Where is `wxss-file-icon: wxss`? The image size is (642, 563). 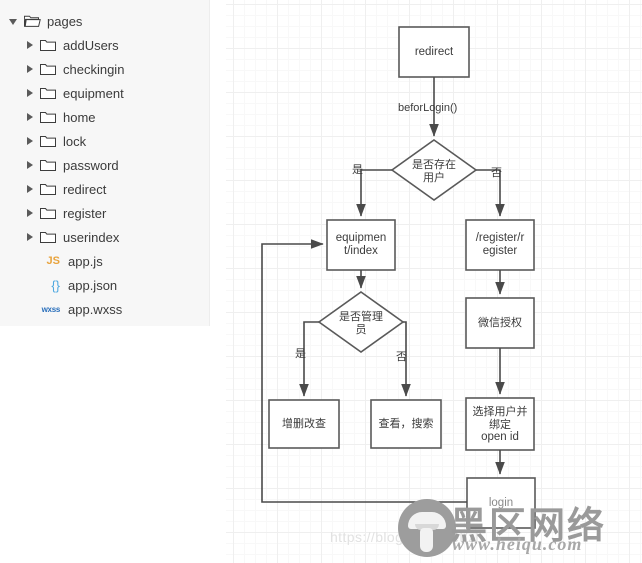 wxss-file-icon: wxss is located at coordinates (51, 309).